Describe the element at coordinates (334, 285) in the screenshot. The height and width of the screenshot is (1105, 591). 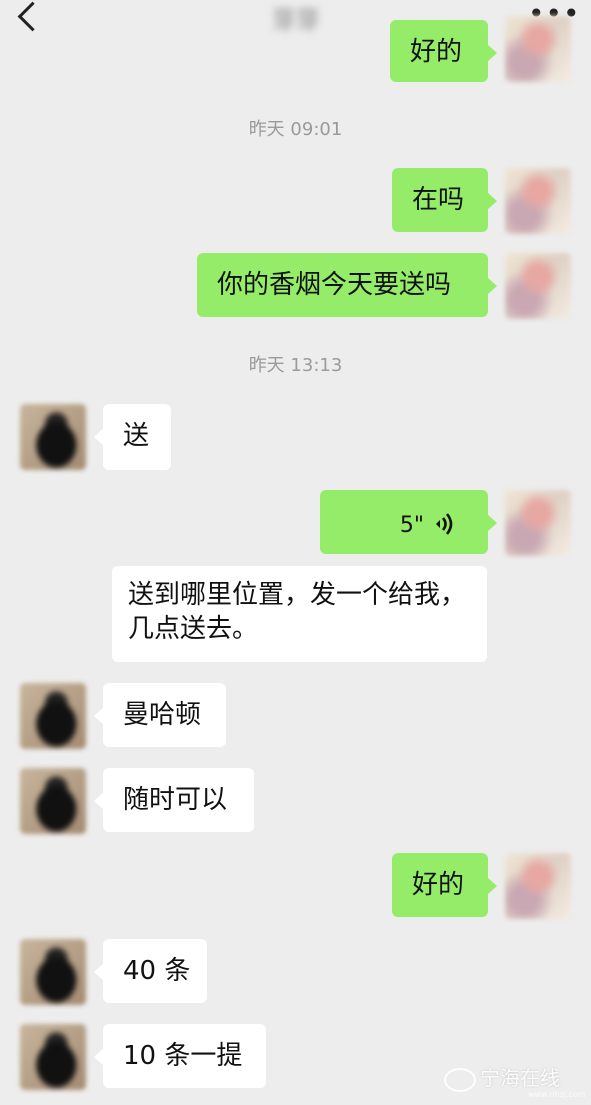
I see `message-text: 你的香烟今天要送吗` at that location.